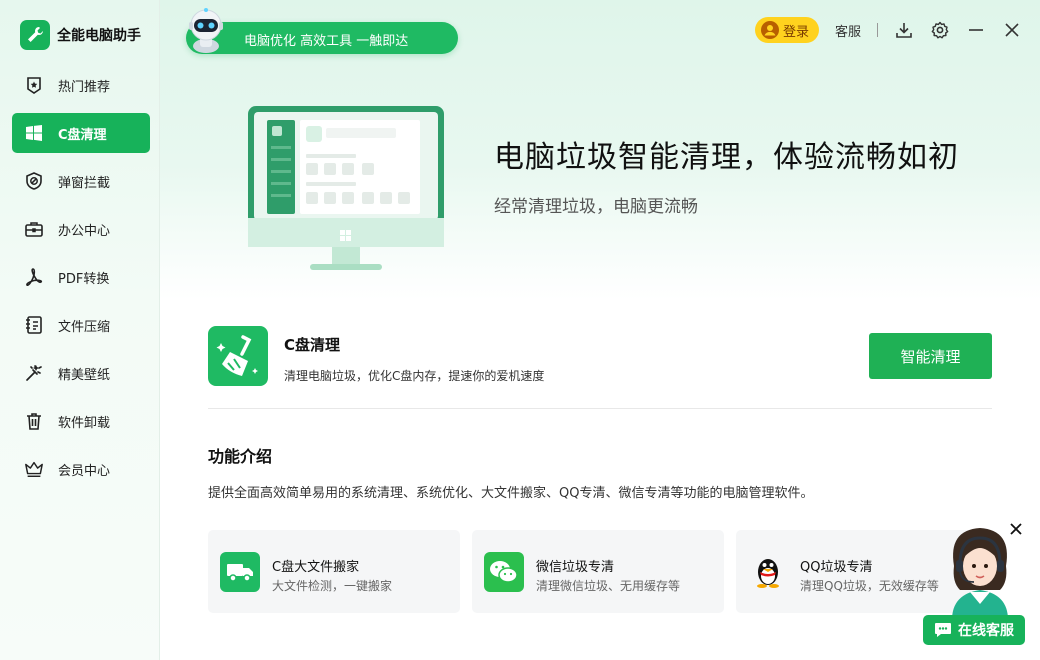 The width and height of the screenshot is (1040, 660). I want to click on sidebar-item-vip: 会员中心, so click(81, 469).